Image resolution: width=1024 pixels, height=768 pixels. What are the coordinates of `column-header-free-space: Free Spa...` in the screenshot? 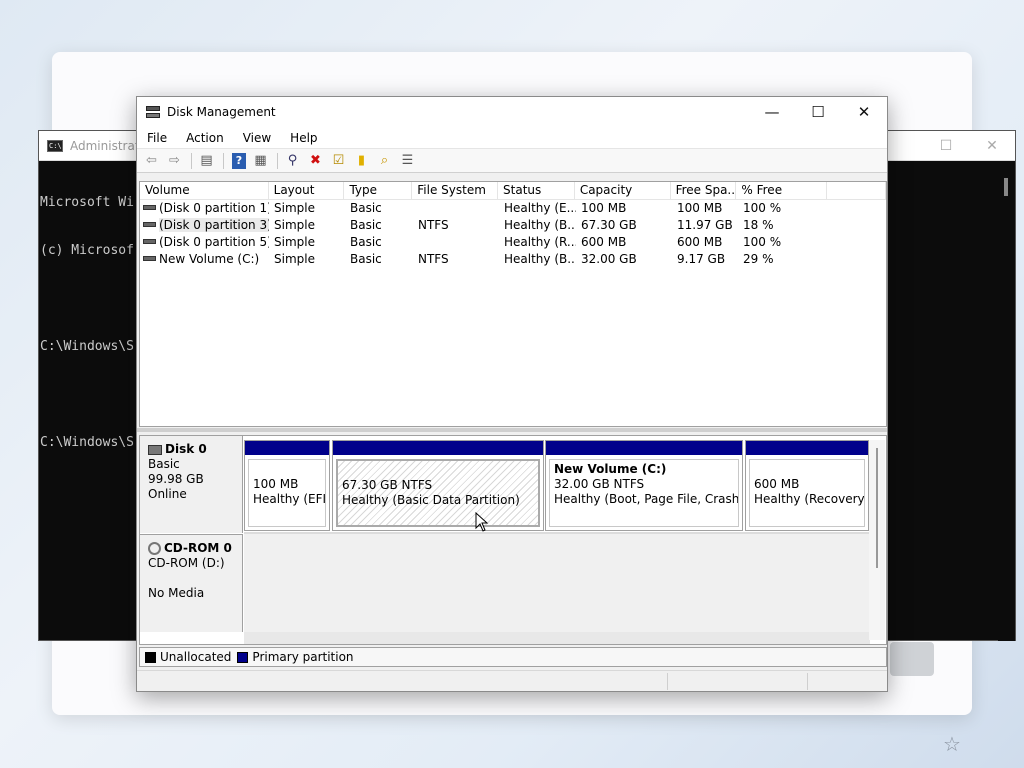 It's located at (704, 190).